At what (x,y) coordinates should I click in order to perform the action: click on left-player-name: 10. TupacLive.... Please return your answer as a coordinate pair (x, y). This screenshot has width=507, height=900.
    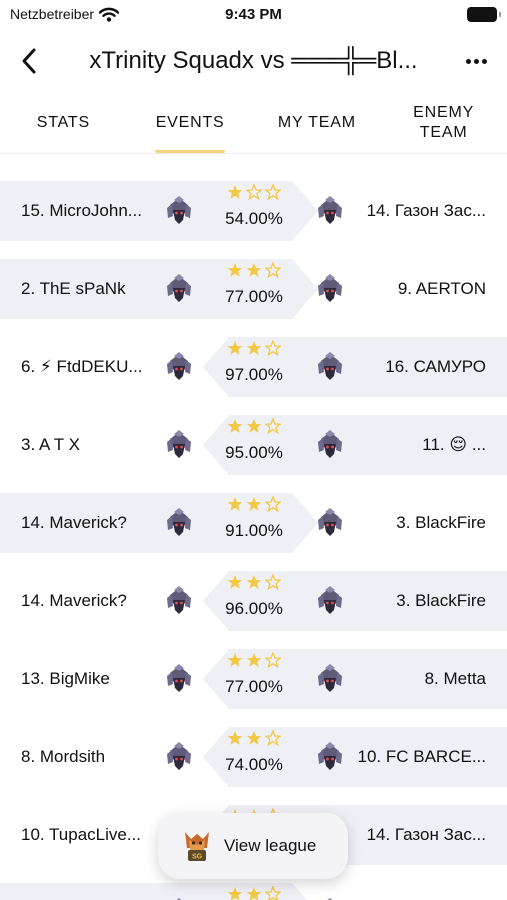
    Looking at the image, I should click on (81, 834).